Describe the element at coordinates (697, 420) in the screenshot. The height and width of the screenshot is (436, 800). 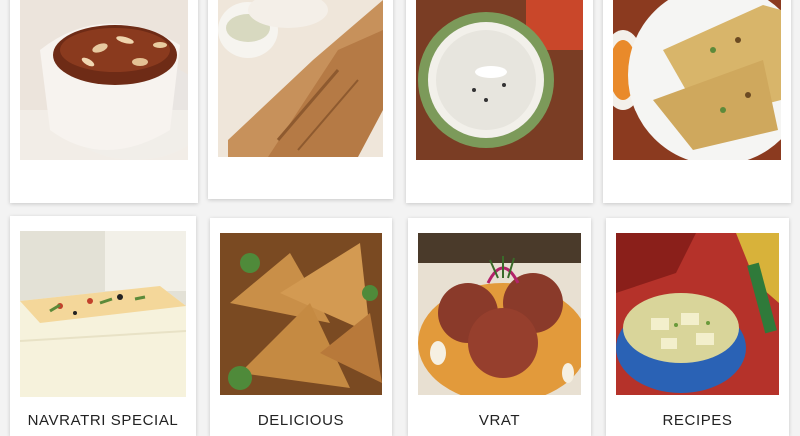
I see `recipe-card-8-label: RECIPES` at that location.